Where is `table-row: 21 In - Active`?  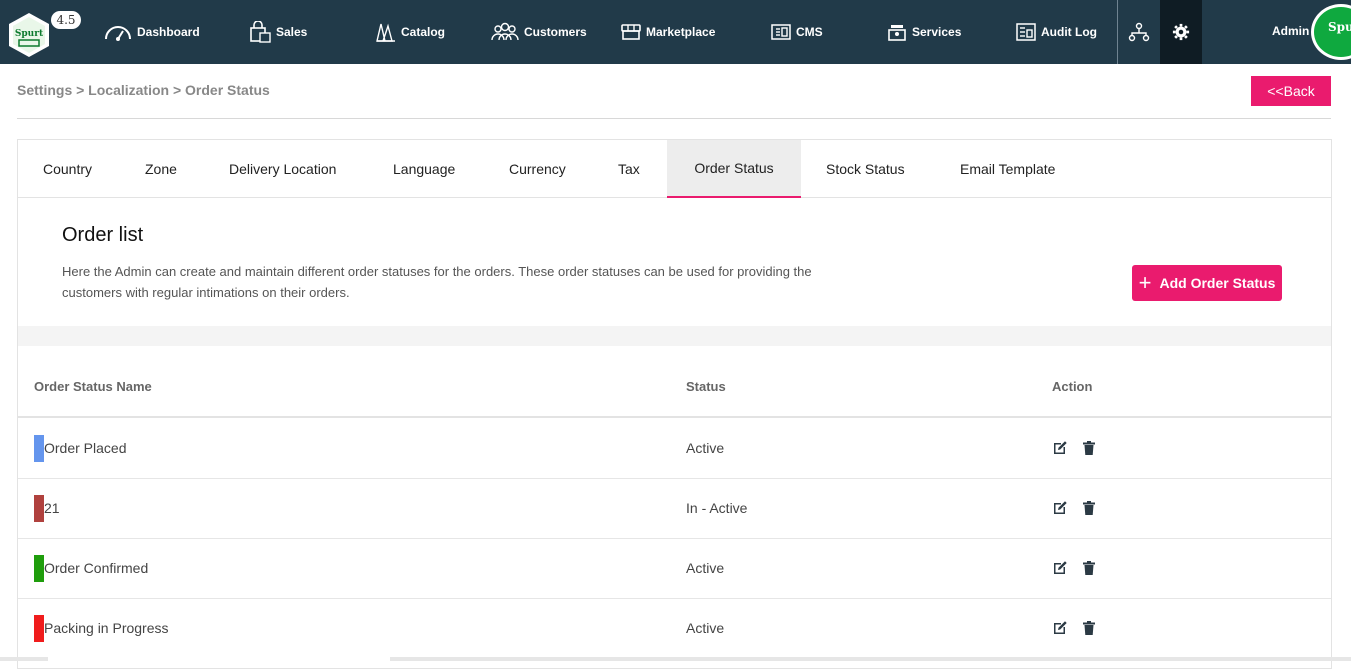
table-row: 21 In - Active is located at coordinates (674, 509).